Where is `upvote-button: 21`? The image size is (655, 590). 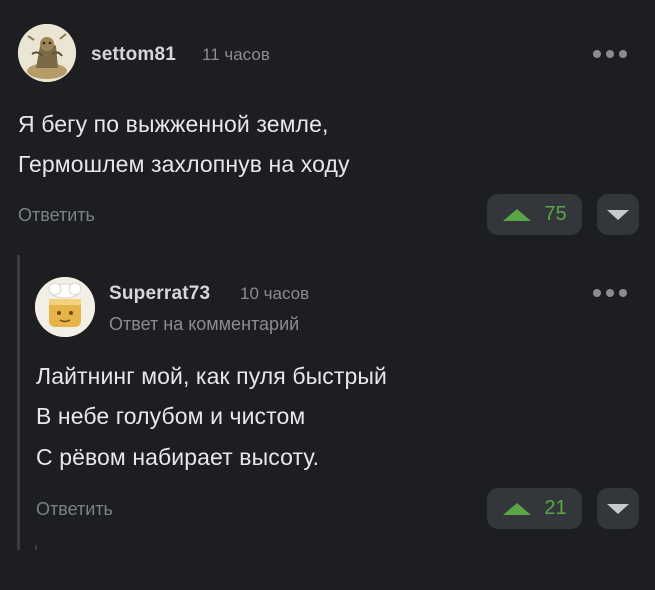 upvote-button: 21 is located at coordinates (534, 508).